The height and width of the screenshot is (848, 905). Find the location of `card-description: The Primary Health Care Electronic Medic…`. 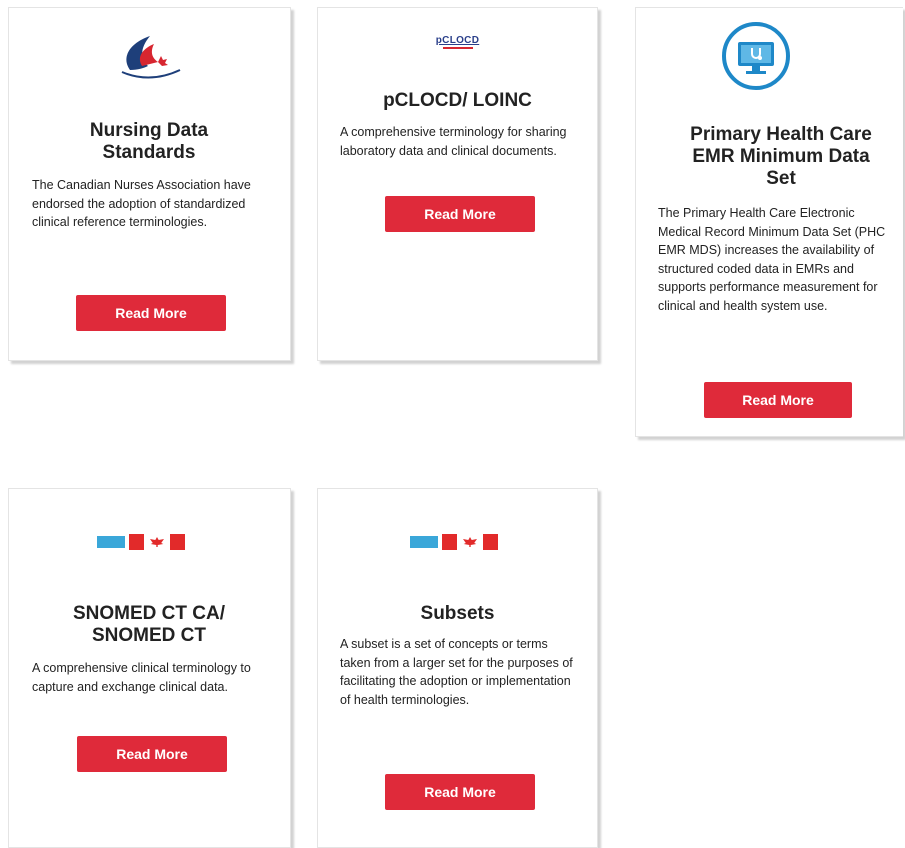

card-description: The Primary Health Care Electronic Medic… is located at coordinates (772, 259).